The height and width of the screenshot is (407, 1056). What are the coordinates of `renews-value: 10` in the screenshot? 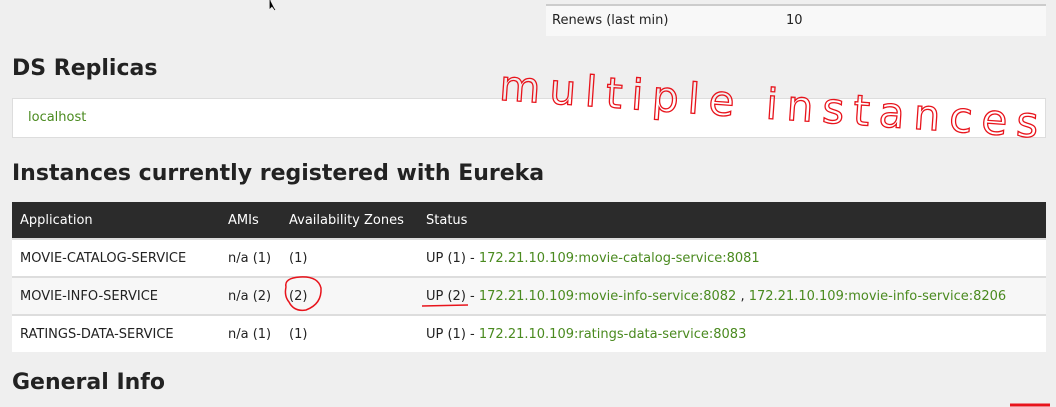 It's located at (794, 20).